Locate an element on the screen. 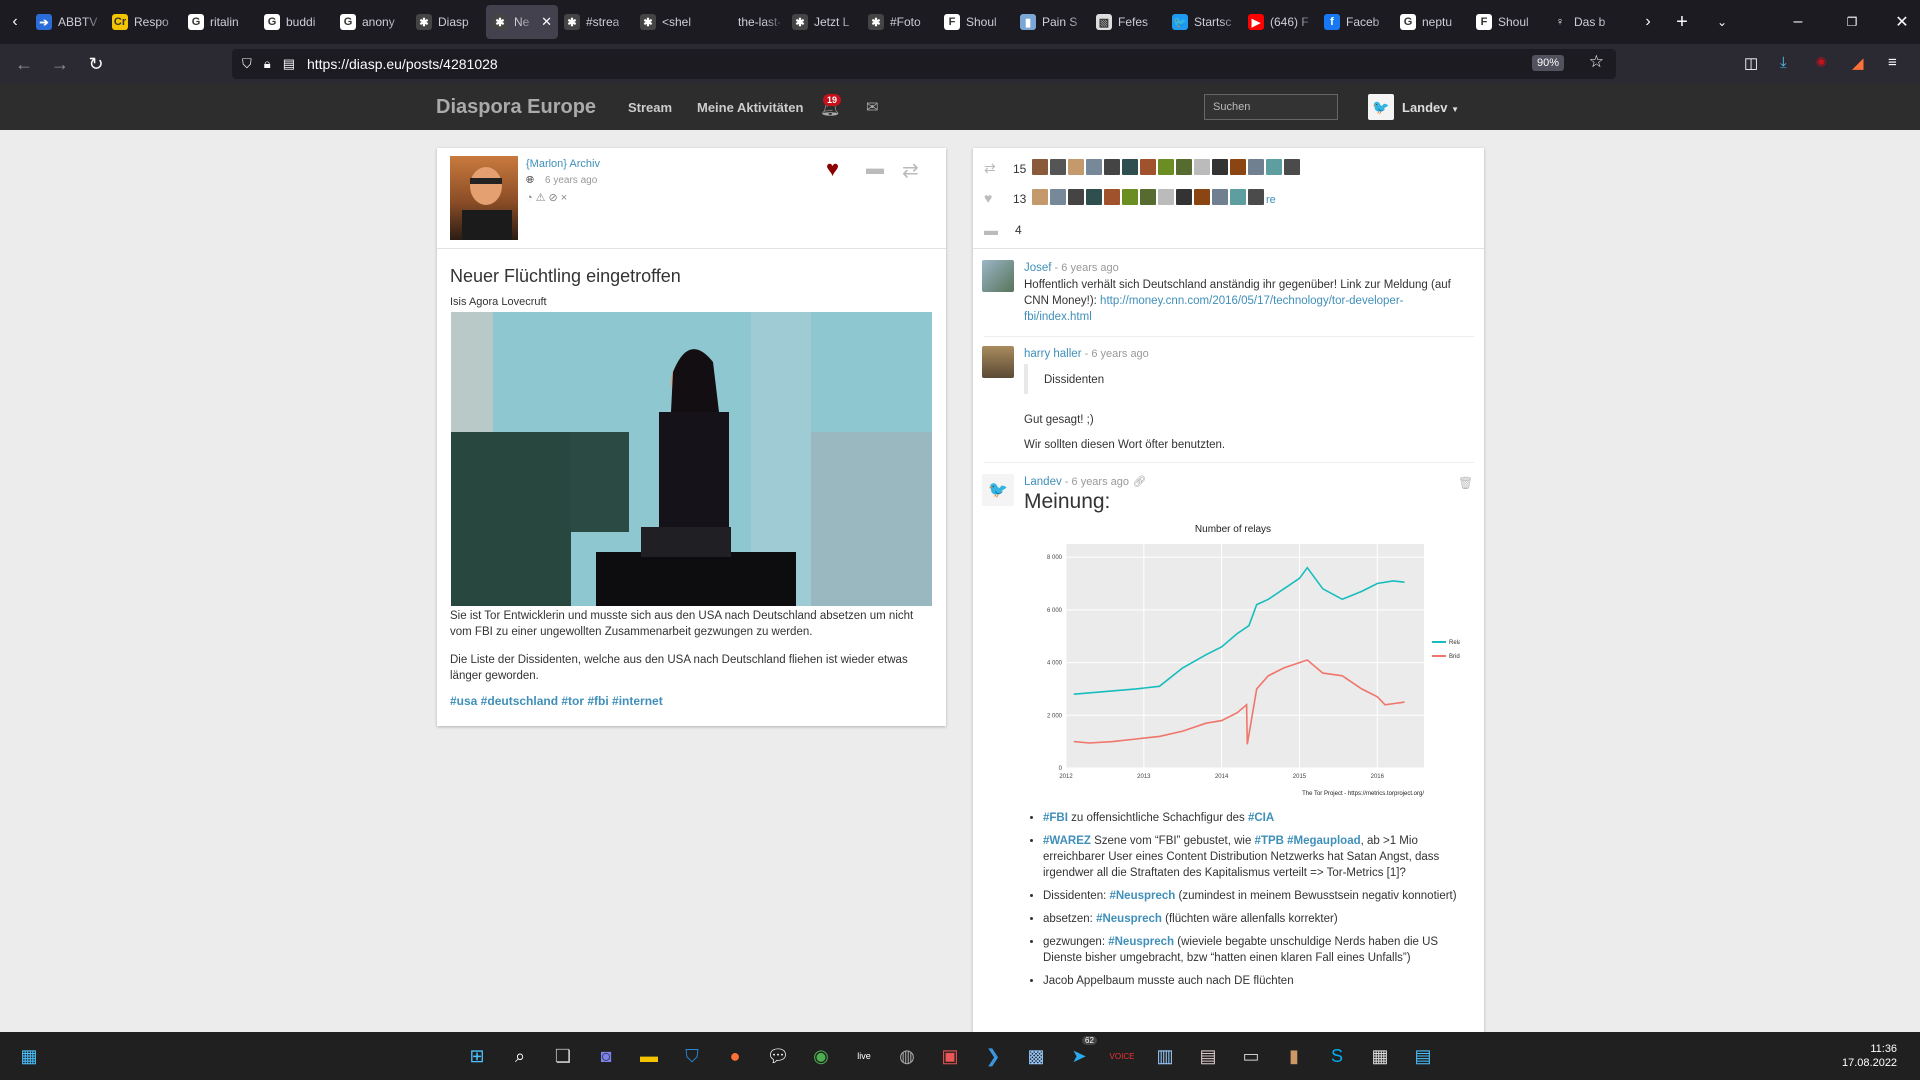 This screenshot has height=1080, width=1920. pocket-icon: ◫ is located at coordinates (1751, 63).